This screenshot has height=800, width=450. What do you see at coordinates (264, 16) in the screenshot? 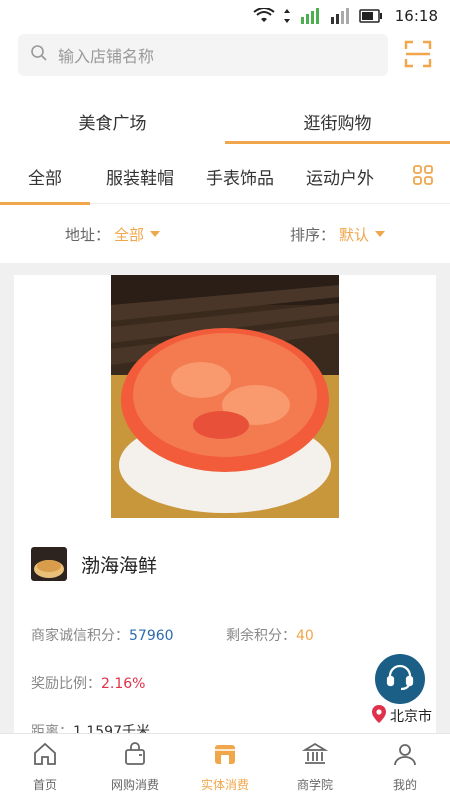
I see `wifi-icon` at bounding box center [264, 16].